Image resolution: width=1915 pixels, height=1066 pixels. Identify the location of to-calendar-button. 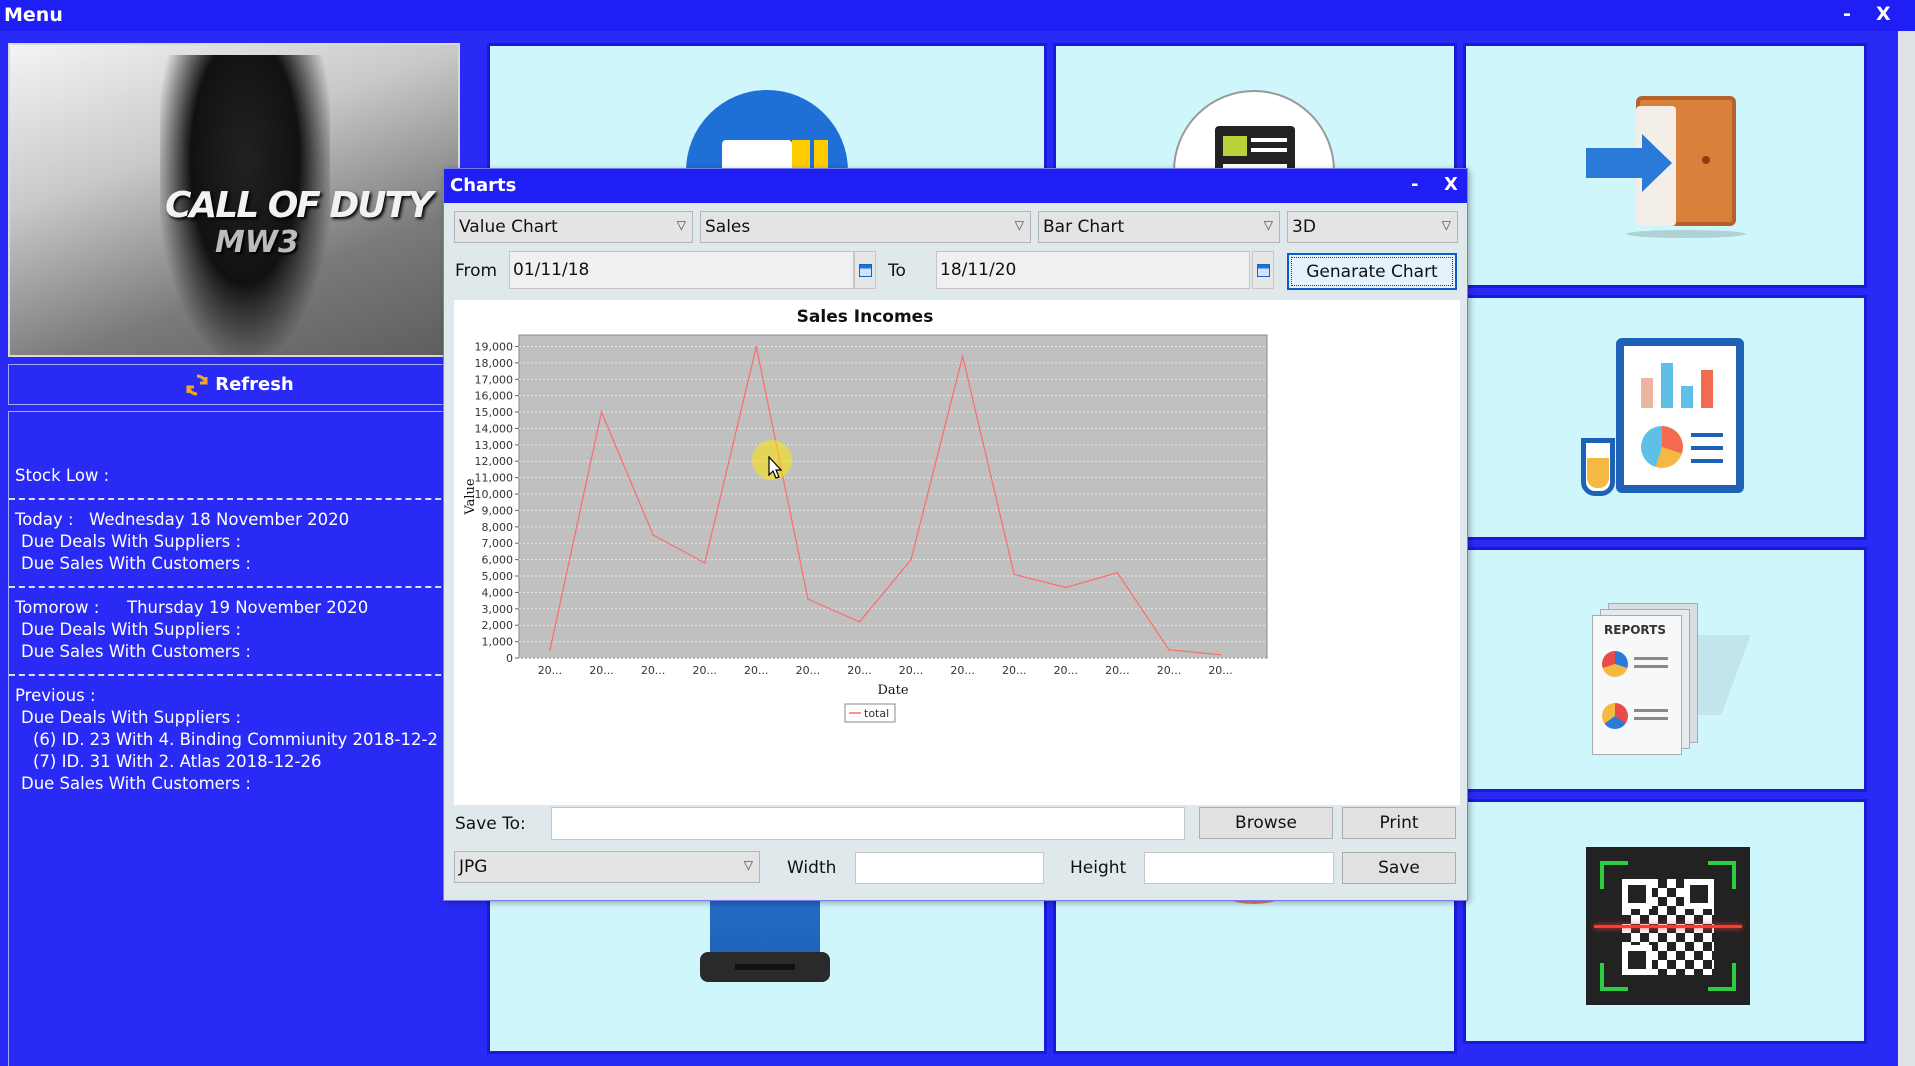
(1263, 270).